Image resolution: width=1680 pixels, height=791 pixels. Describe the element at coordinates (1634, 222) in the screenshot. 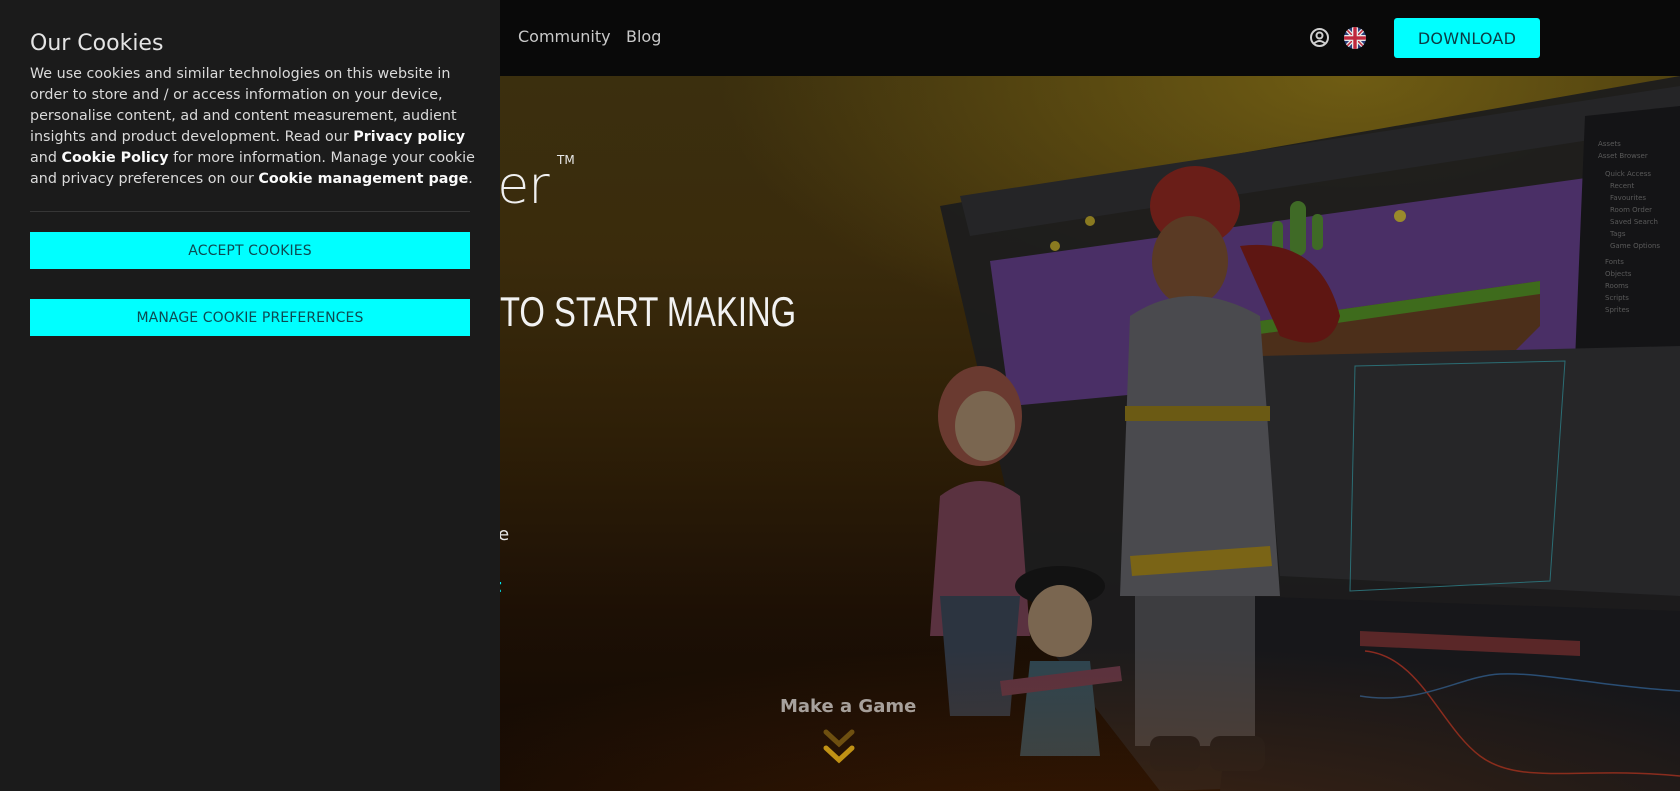

I see `svg-text: Saved Search` at that location.